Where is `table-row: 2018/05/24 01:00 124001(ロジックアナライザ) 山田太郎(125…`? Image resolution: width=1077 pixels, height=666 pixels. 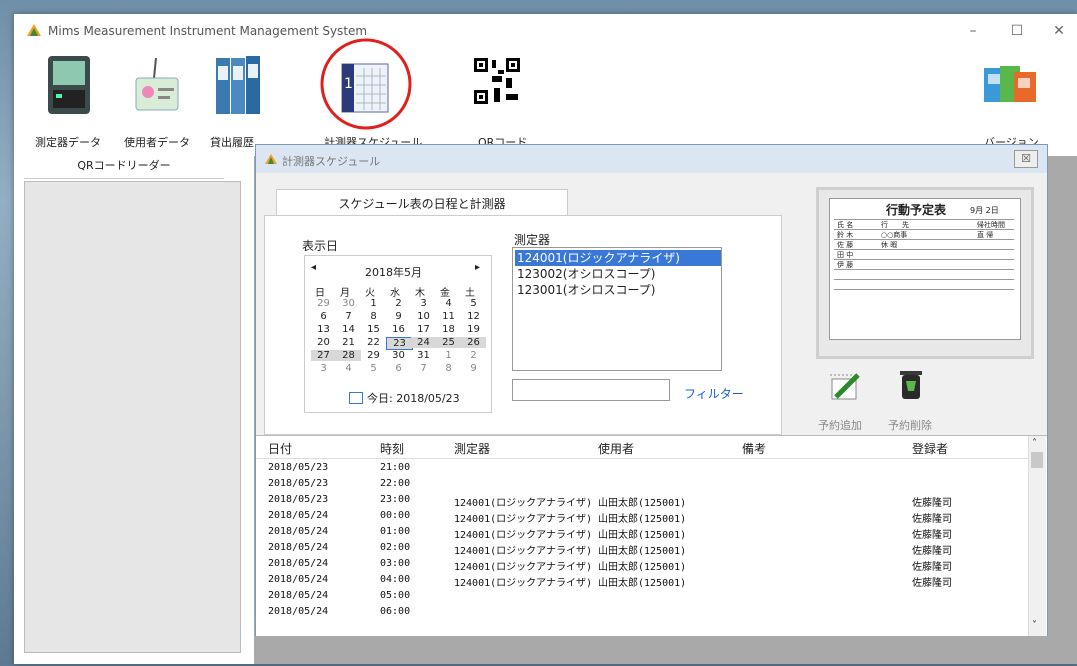 table-row: 2018/05/24 01:00 124001(ロジックアナライザ) 山田太郎(125… is located at coordinates (642, 534).